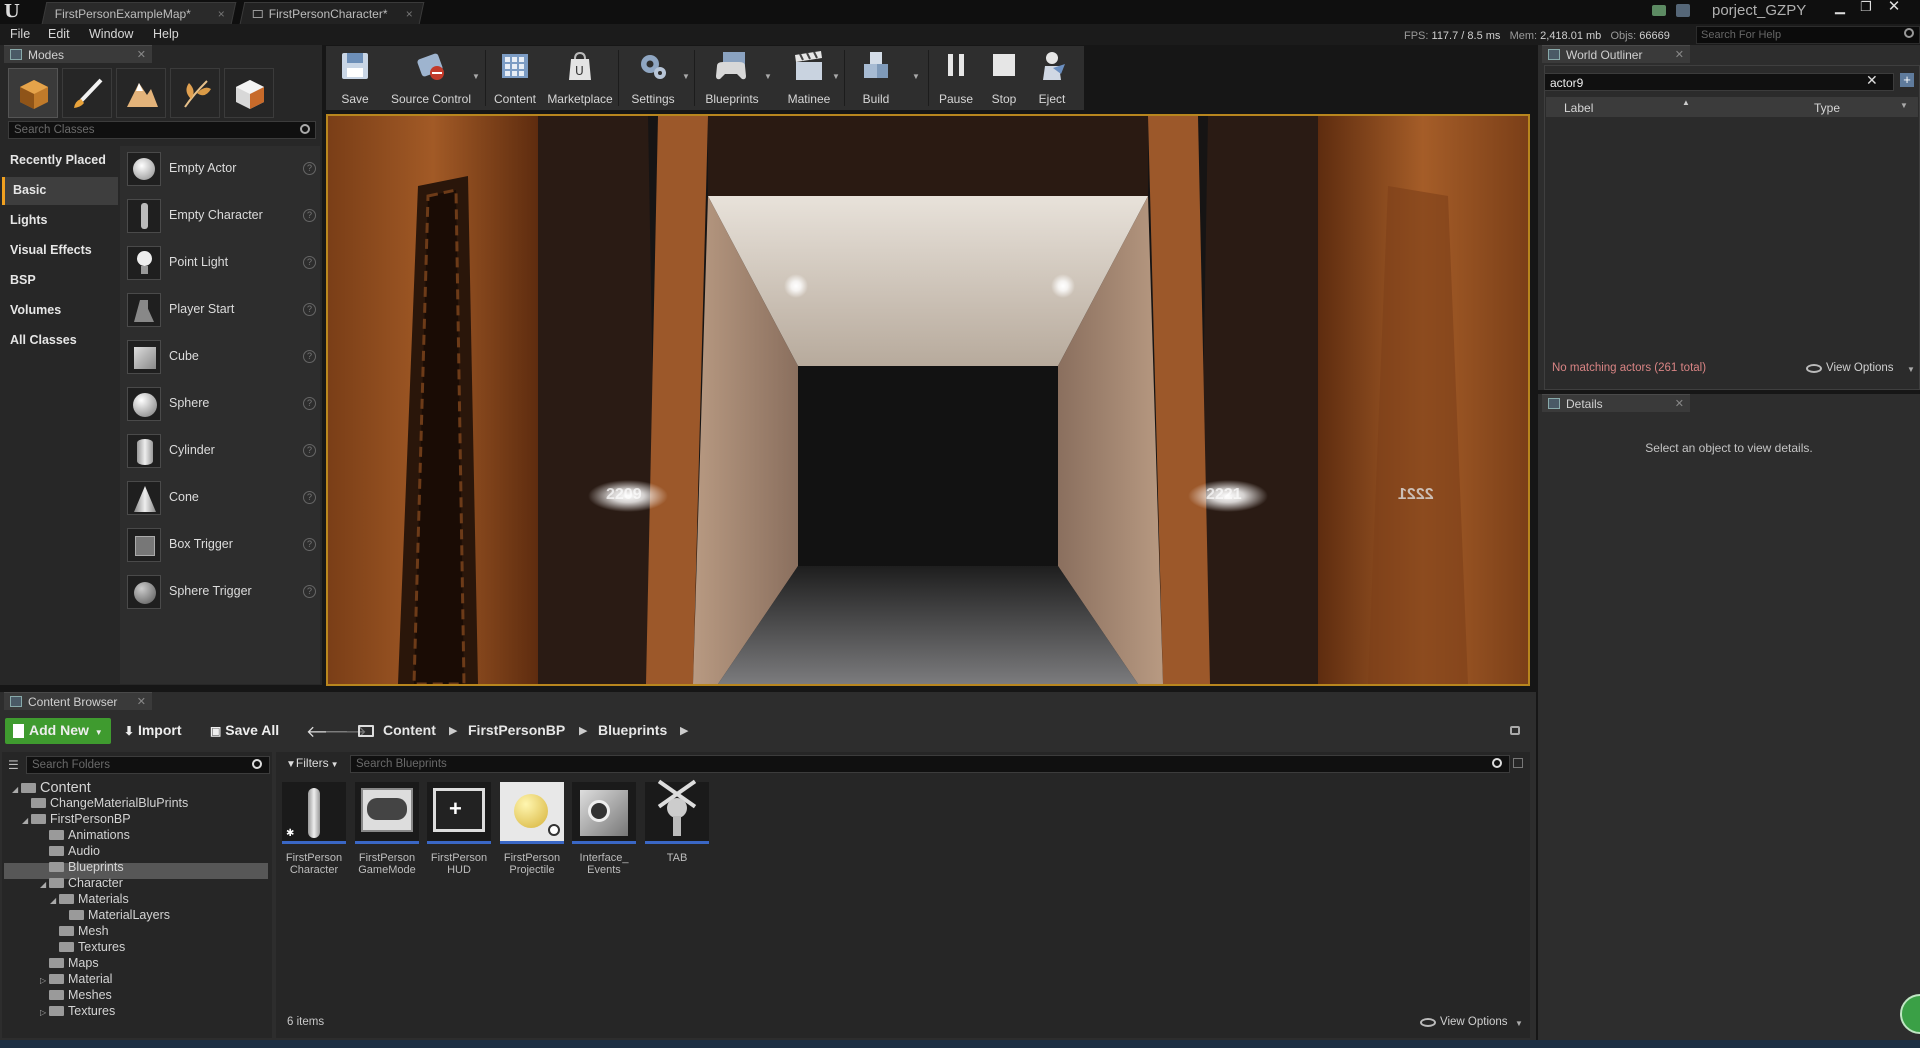 This screenshot has height=1048, width=1920. What do you see at coordinates (1904, 105) in the screenshot?
I see `column-options-icon: ▼` at bounding box center [1904, 105].